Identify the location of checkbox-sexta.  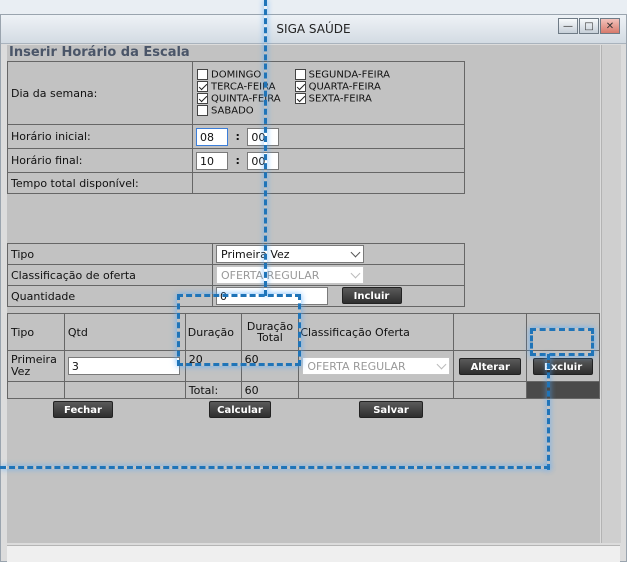
(300, 98).